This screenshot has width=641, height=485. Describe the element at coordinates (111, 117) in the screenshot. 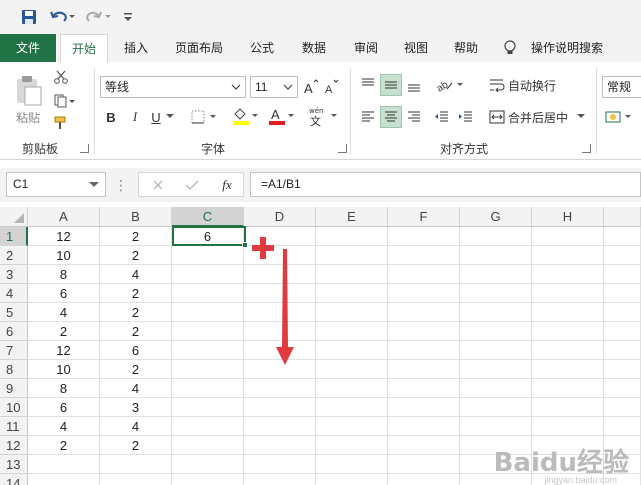

I see `bold-button: B` at that location.